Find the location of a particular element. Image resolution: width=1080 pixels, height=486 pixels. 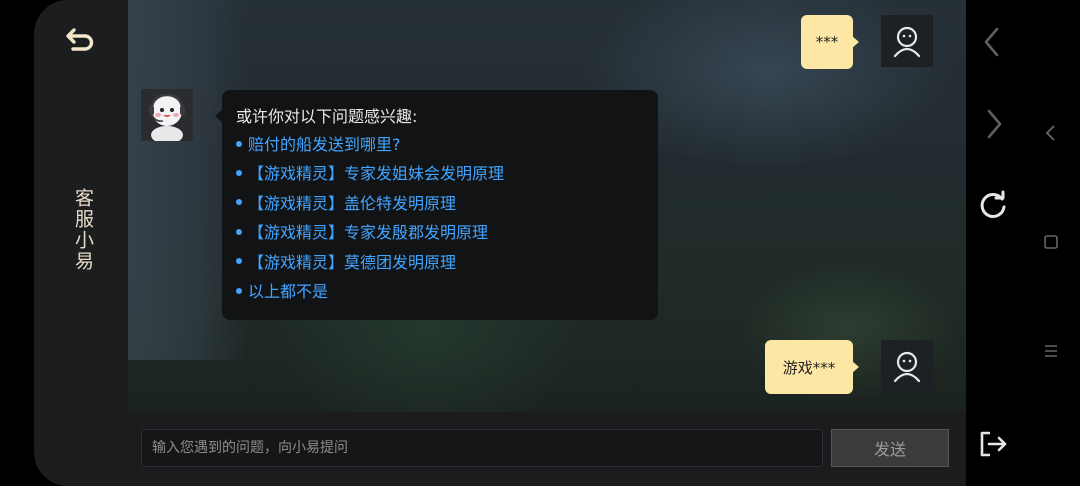

bot-avatar is located at coordinates (167, 115).